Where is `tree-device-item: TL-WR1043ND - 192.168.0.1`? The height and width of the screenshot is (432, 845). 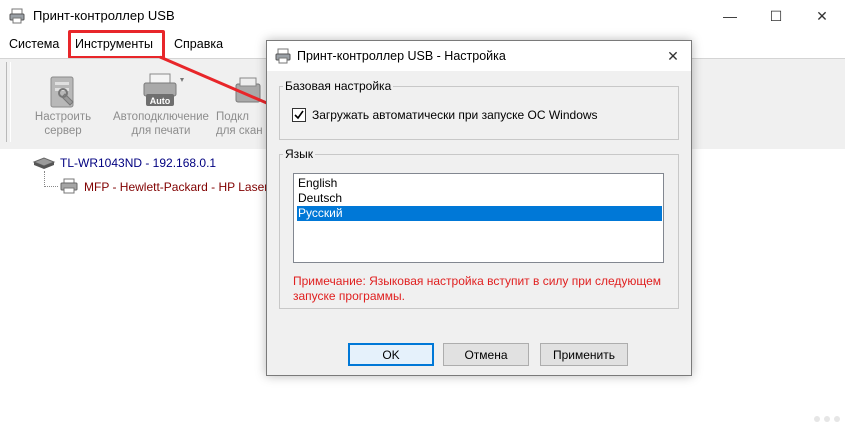 tree-device-item: TL-WR1043ND - 192.168.0.1 is located at coordinates (138, 163).